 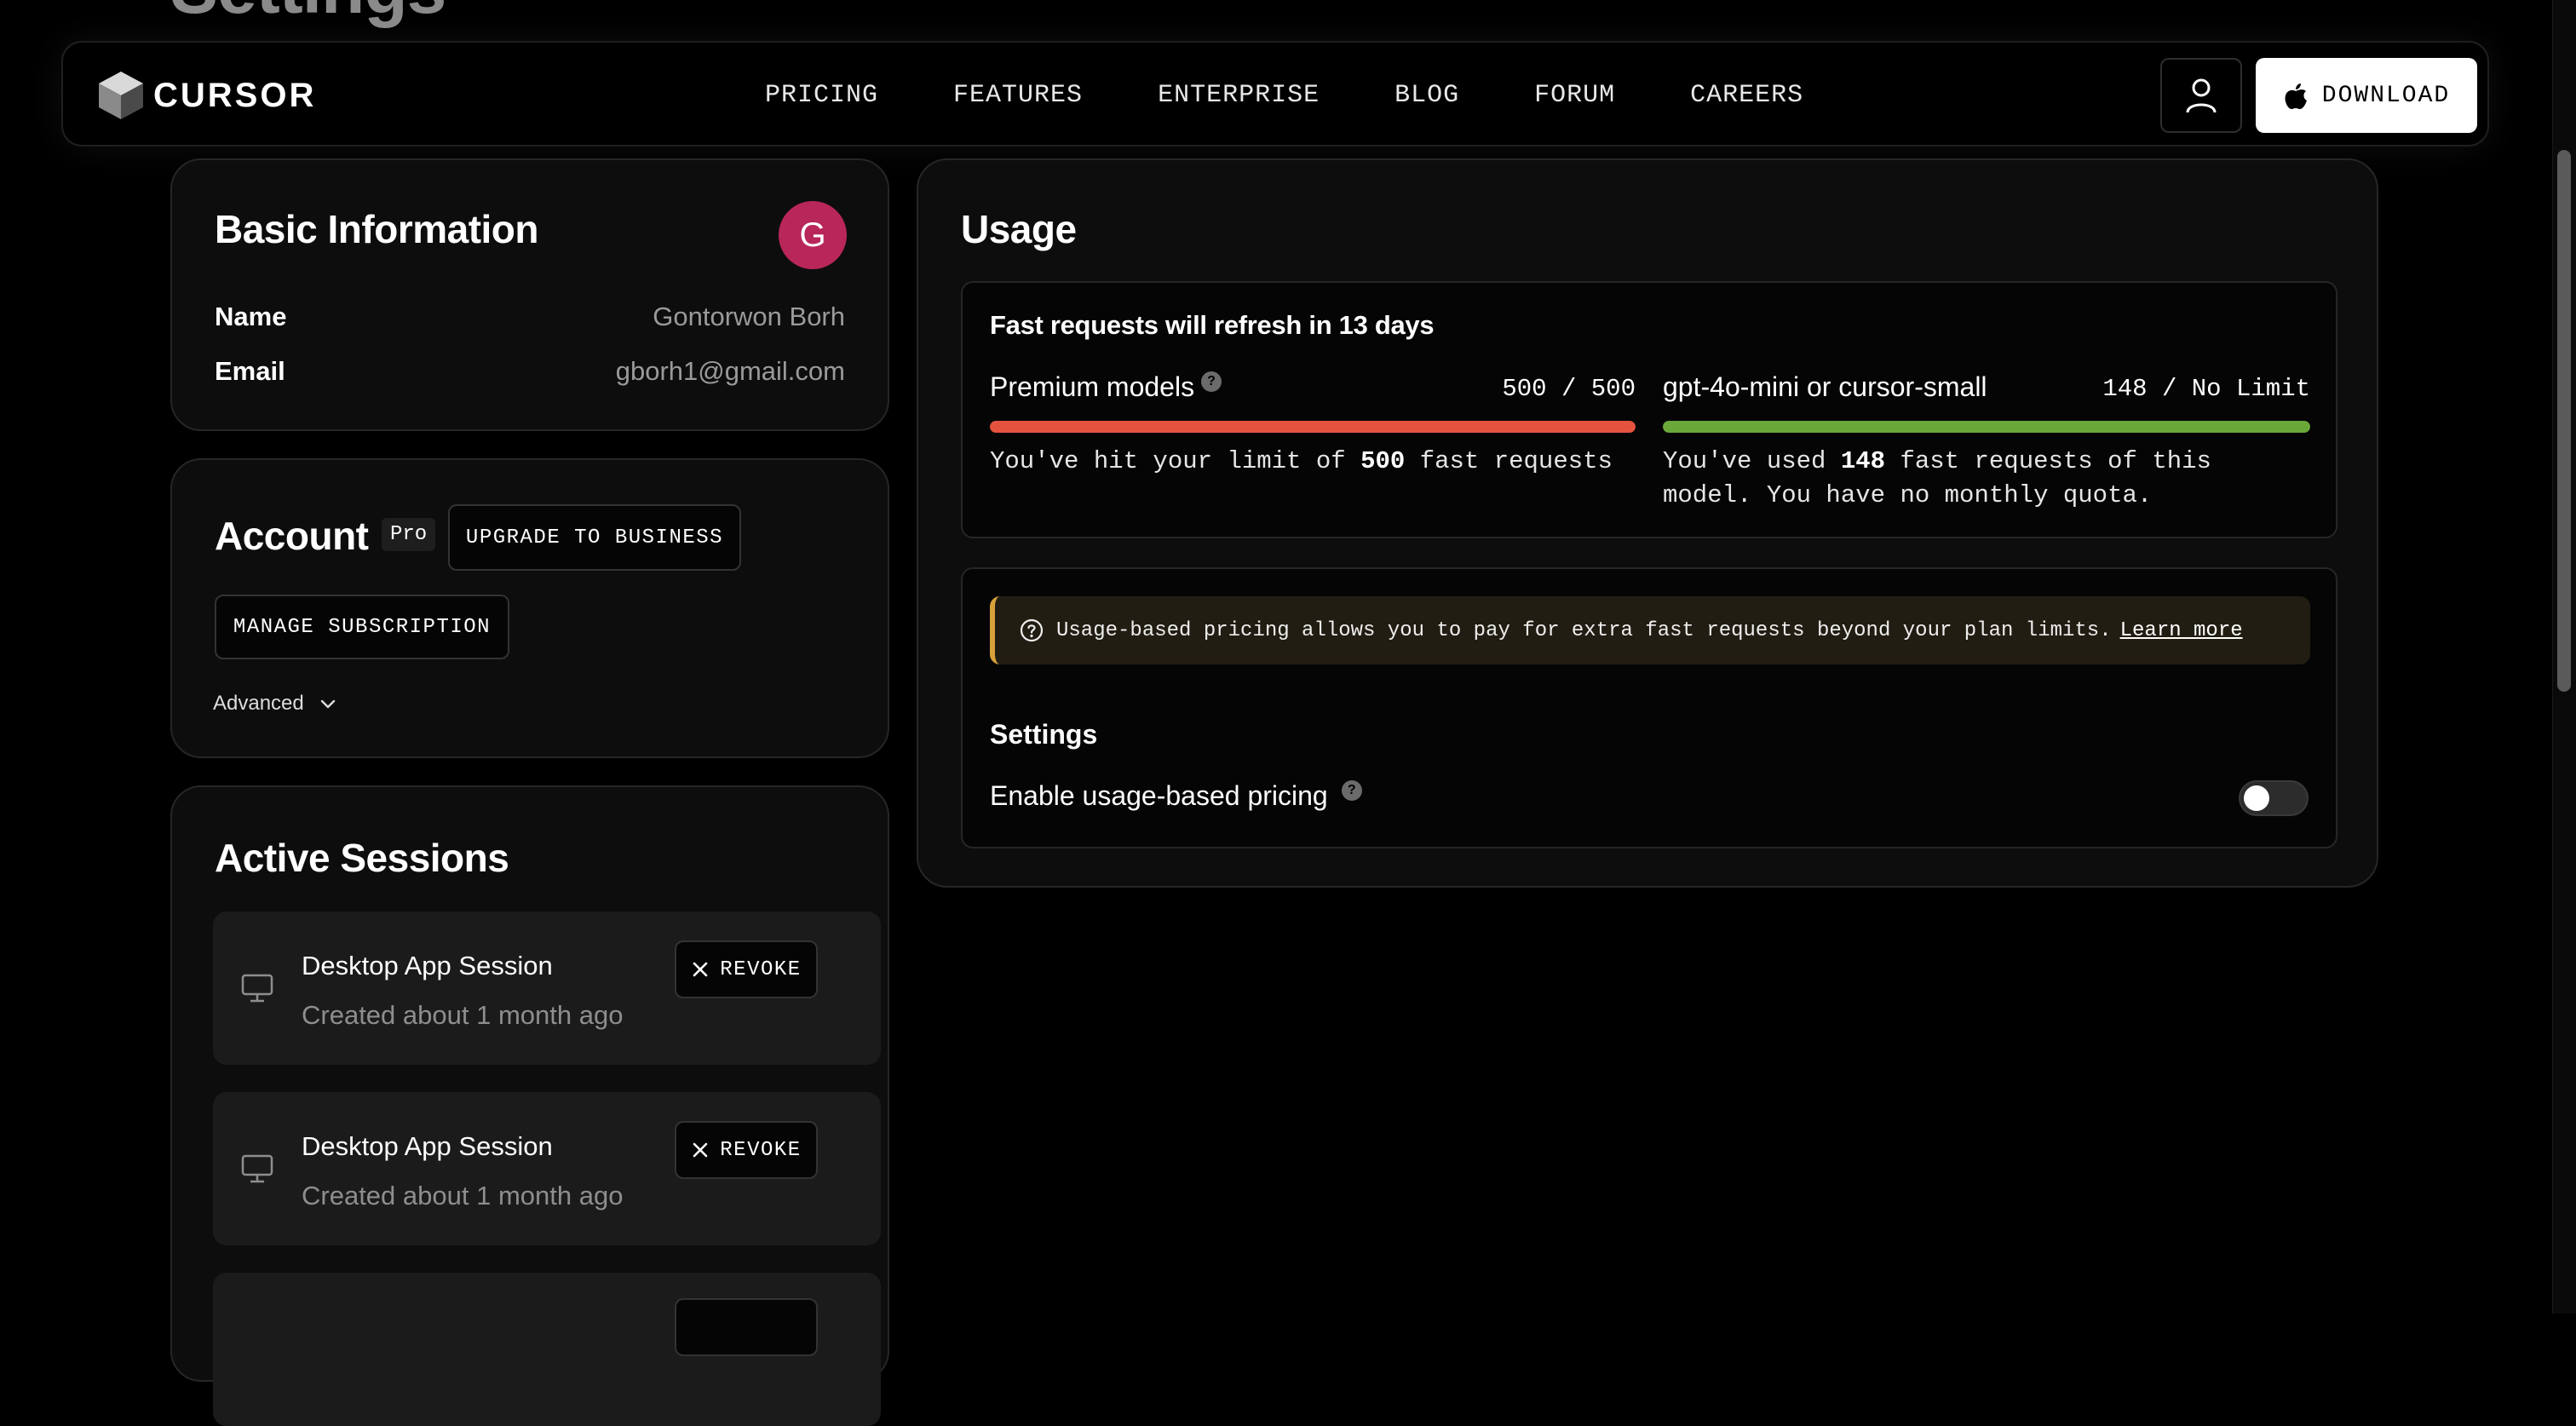 I want to click on cursor-cube-icon, so click(x=121, y=96).